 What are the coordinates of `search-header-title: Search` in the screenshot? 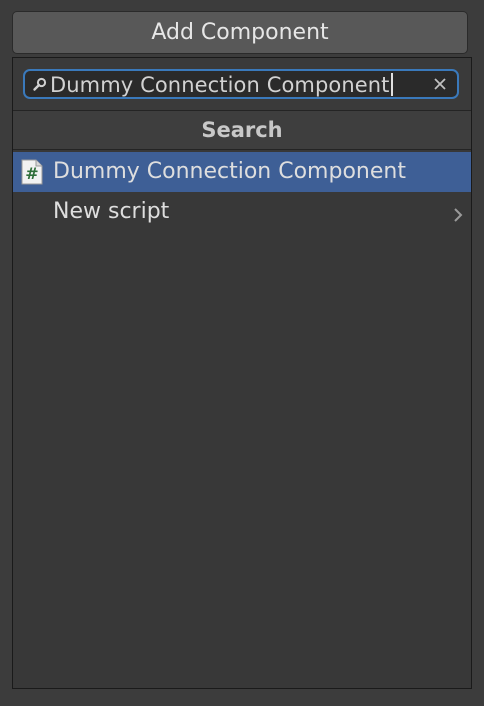 It's located at (242, 130).